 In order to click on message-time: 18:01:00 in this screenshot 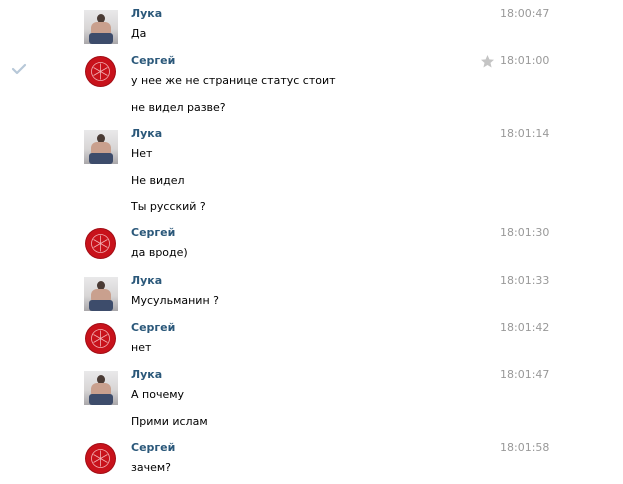, I will do `click(524, 60)`.